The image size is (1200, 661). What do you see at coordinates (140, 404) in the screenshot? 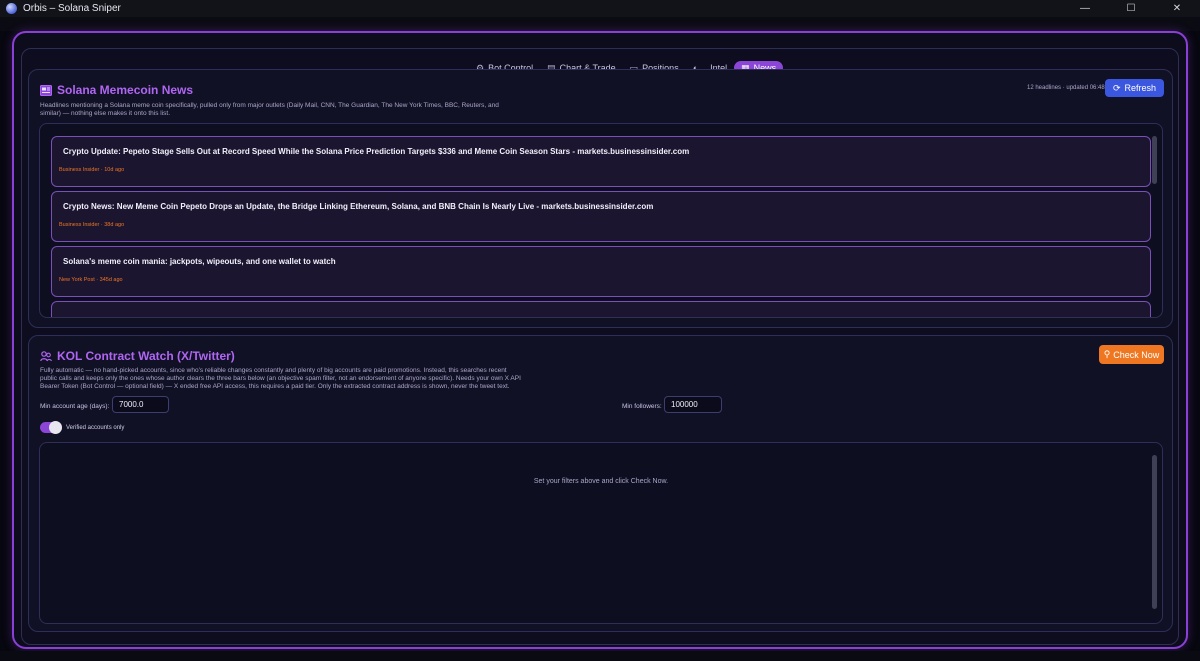
I see `min-age-input: 7000.0` at bounding box center [140, 404].